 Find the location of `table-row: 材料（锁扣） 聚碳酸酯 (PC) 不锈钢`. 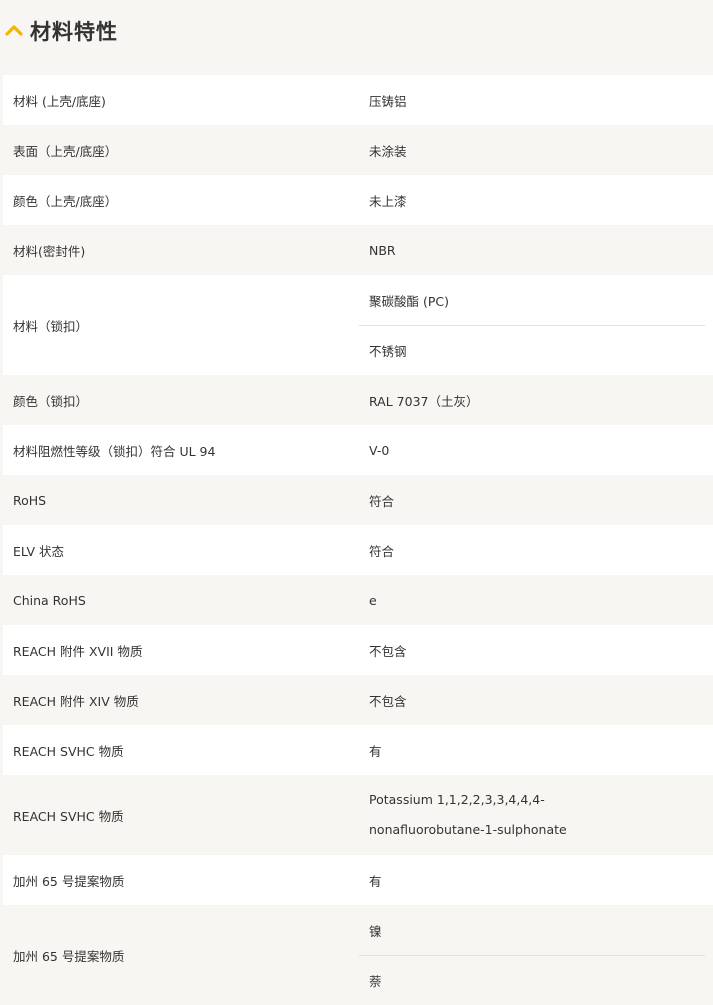

table-row: 材料（锁扣） 聚碳酸酯 (PC) 不锈钢 is located at coordinates (358, 325).